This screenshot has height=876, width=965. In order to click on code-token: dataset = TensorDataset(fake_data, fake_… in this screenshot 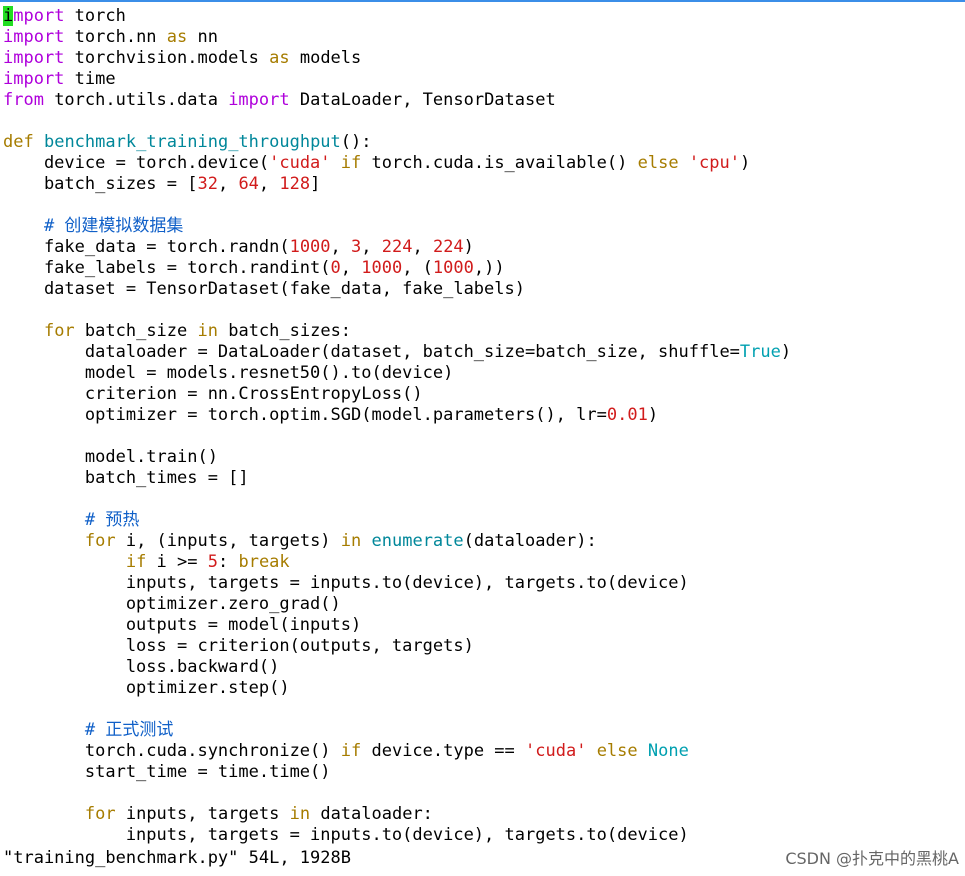, I will do `click(264, 289)`.